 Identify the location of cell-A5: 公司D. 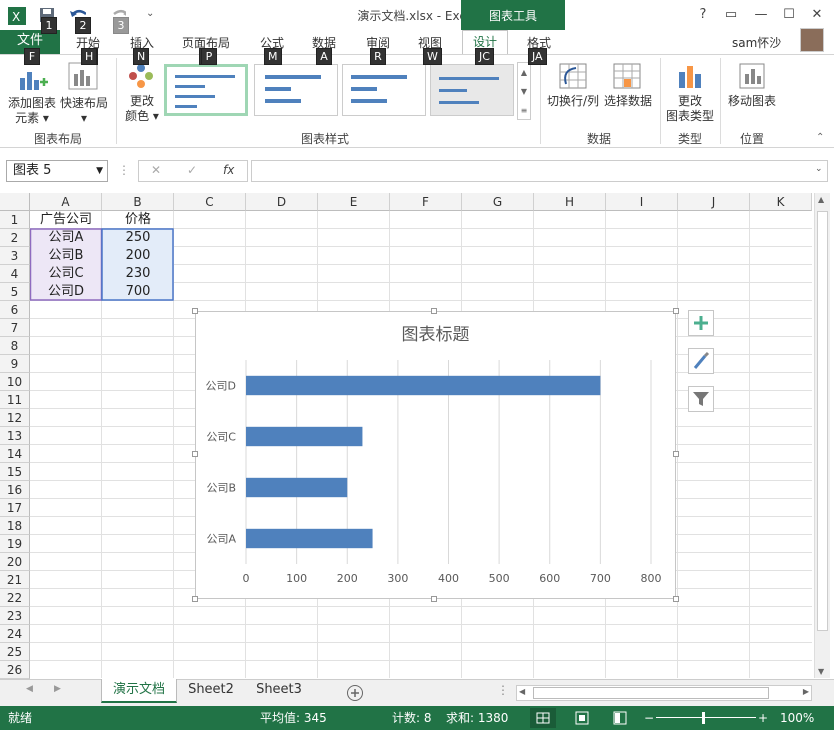
(66, 292).